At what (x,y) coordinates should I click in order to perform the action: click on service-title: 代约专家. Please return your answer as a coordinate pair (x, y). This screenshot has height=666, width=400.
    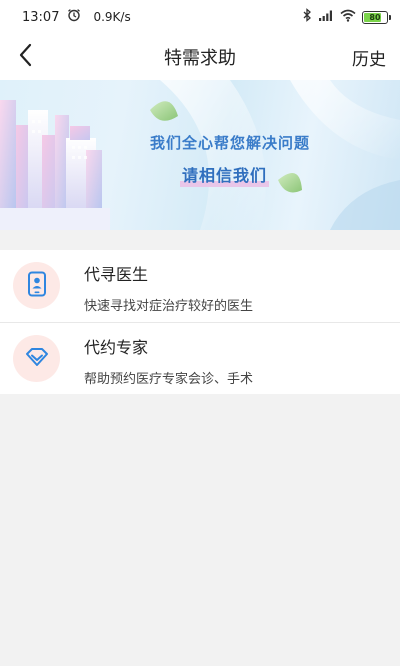
    Looking at the image, I should click on (116, 347).